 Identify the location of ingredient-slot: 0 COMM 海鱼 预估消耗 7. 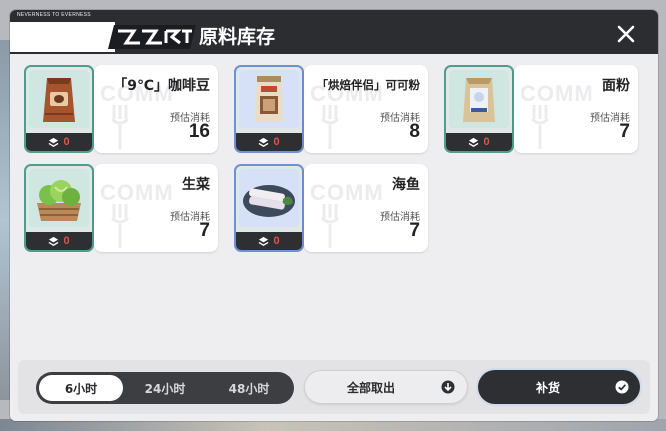
(331, 208).